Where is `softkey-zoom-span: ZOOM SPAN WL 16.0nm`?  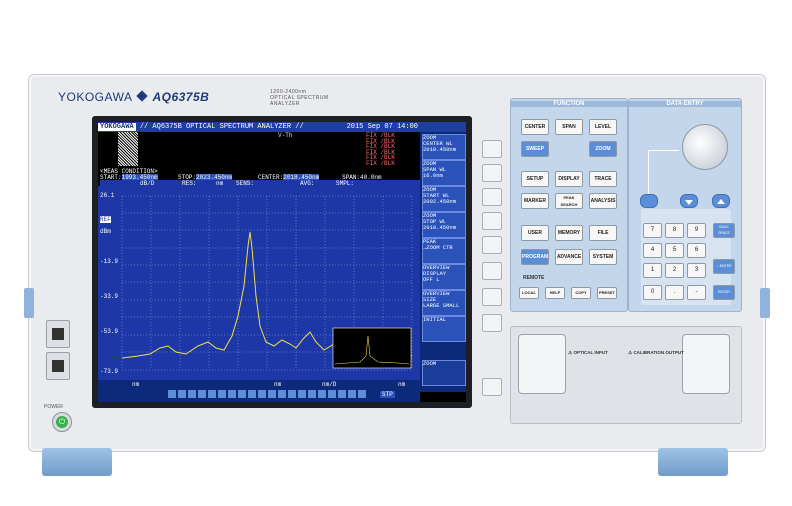
softkey-zoom-span: ZOOM SPAN WL 16.0nm is located at coordinates (444, 173).